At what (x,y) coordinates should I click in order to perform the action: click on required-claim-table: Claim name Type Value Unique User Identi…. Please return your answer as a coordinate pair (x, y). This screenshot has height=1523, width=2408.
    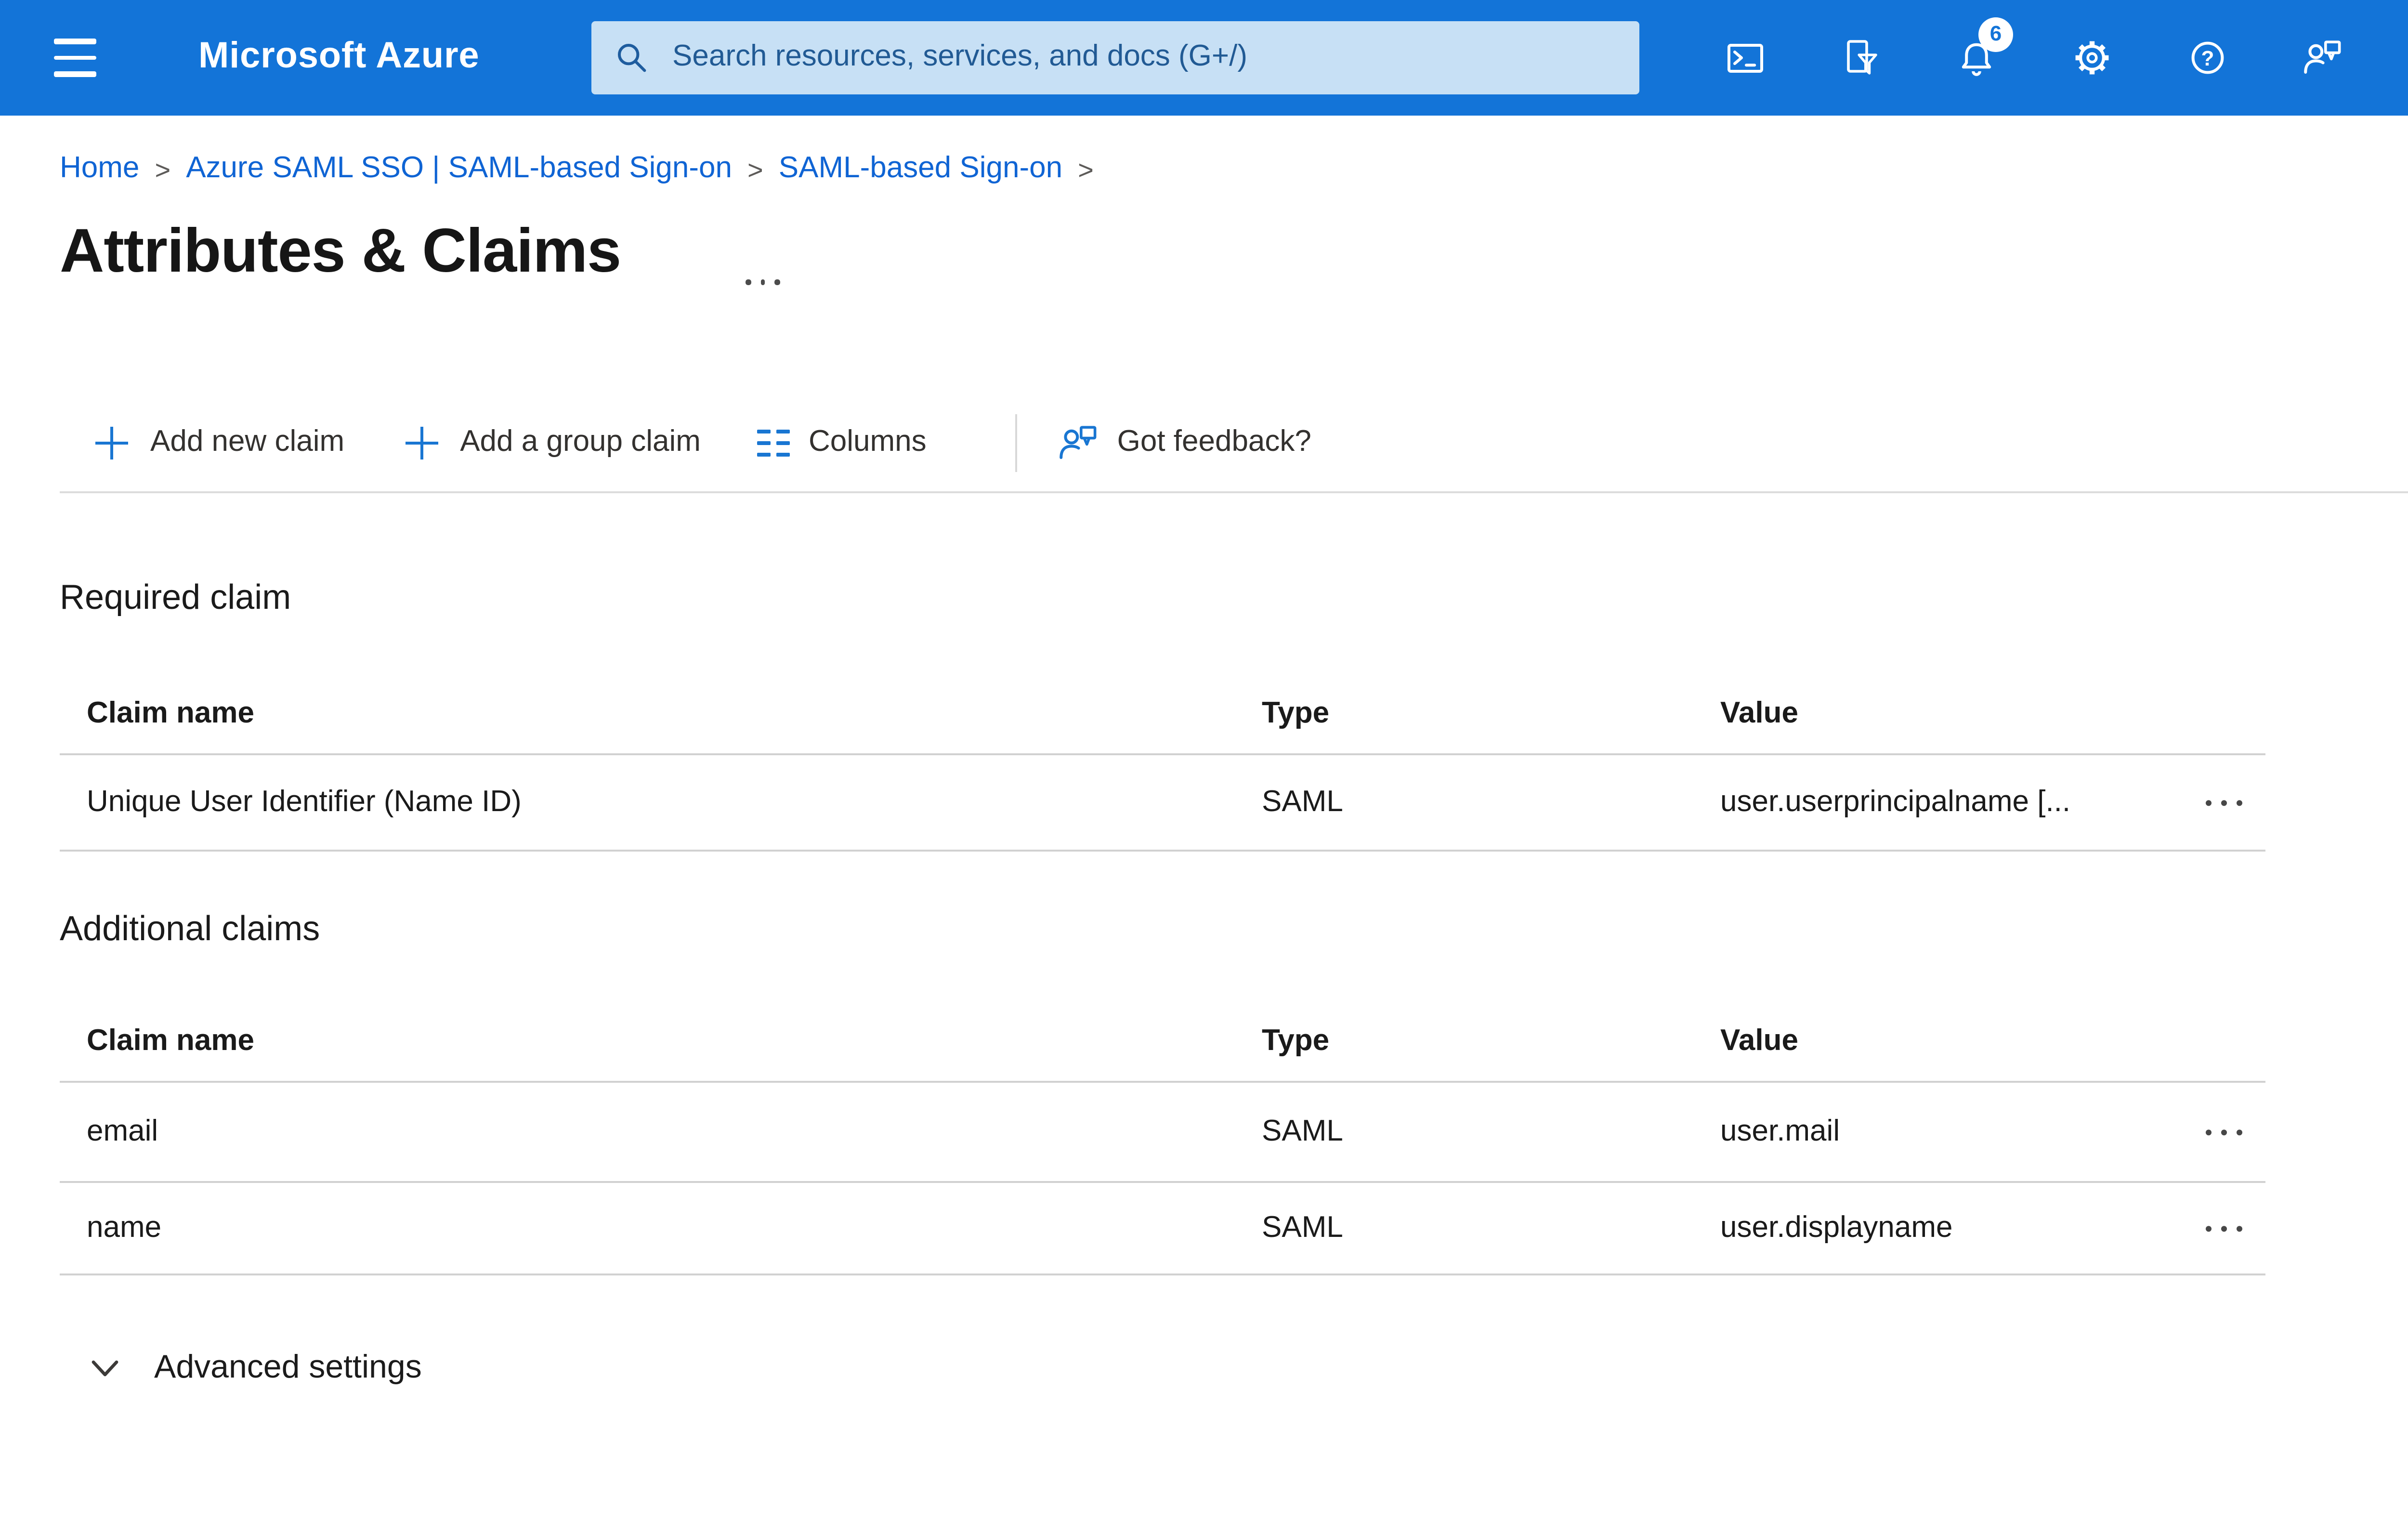
    Looking at the image, I should click on (1162, 763).